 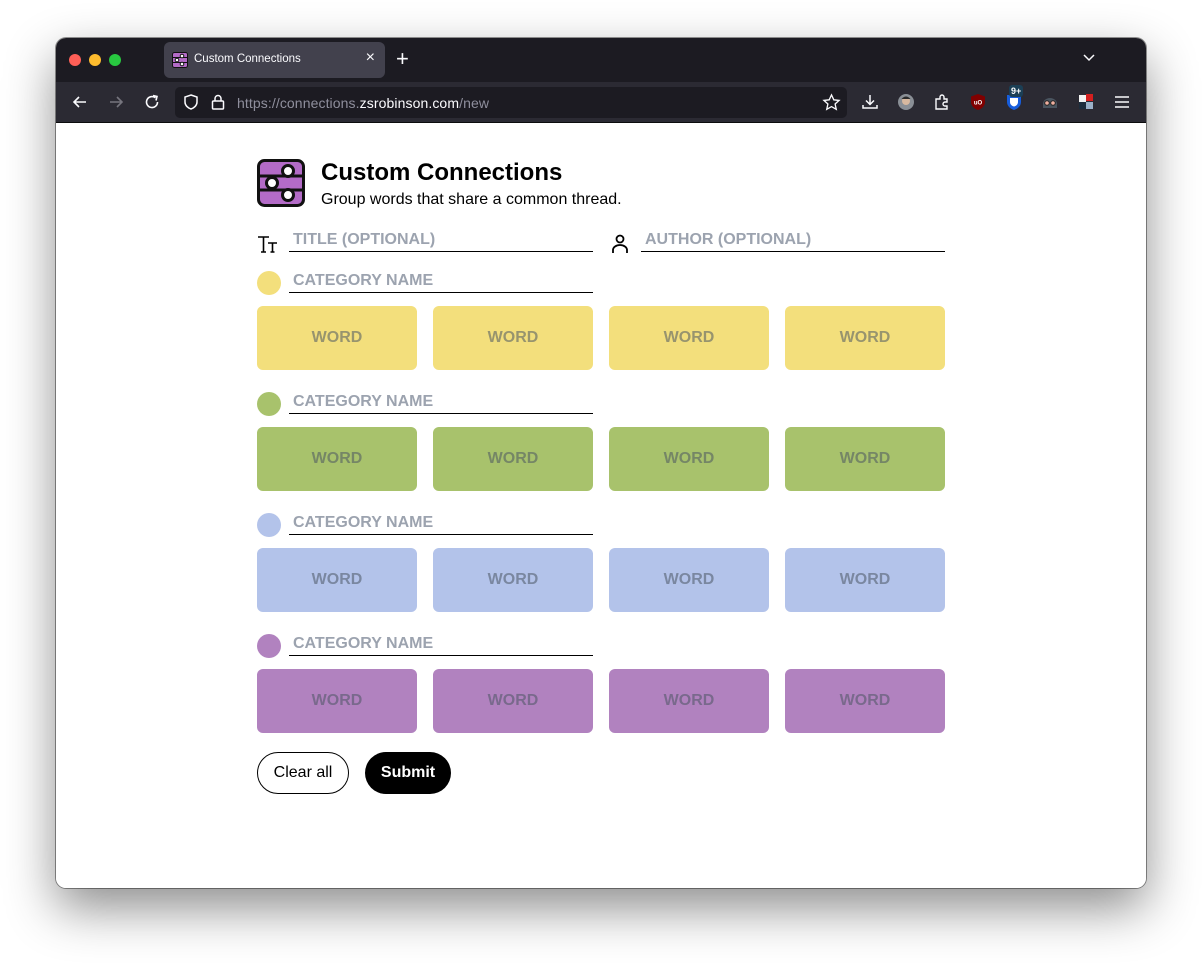 What do you see at coordinates (303, 773) in the screenshot?
I see `clear-all-button: Clear all` at bounding box center [303, 773].